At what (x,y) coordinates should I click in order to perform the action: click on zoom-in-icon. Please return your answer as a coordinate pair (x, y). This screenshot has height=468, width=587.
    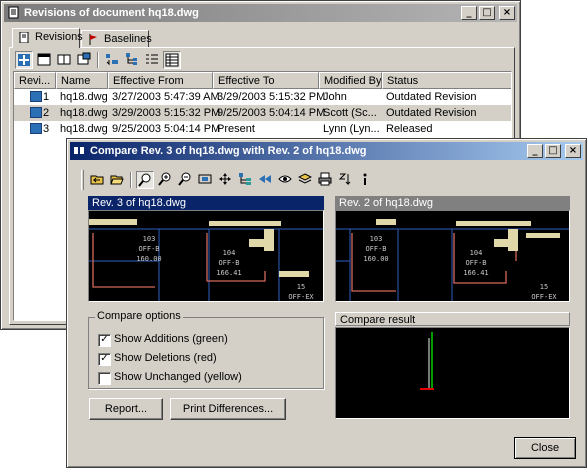
    Looking at the image, I should click on (164, 179).